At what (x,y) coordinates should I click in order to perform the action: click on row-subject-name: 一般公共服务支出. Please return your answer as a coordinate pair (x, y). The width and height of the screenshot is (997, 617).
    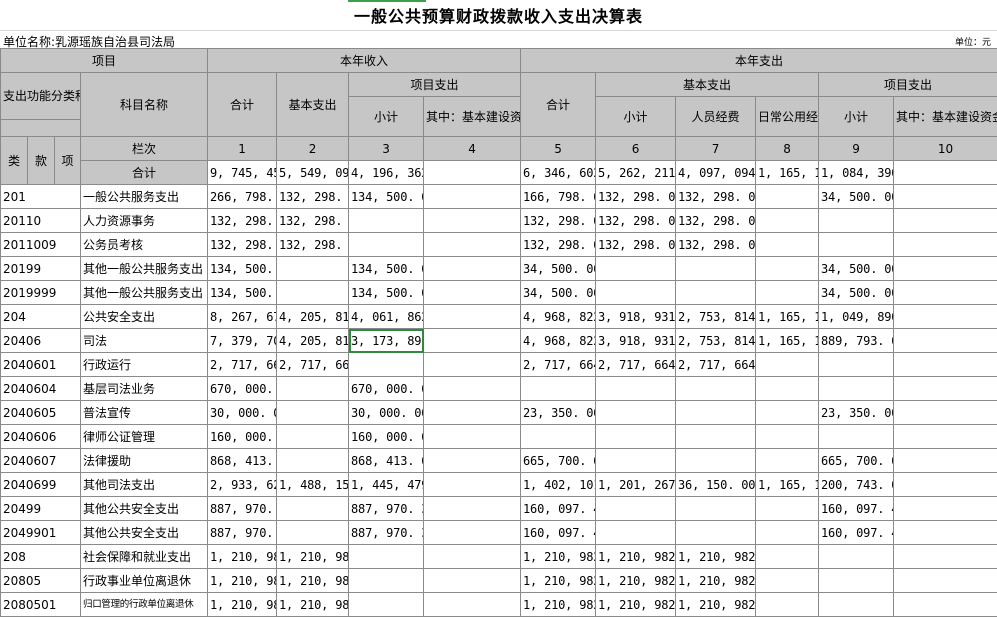
    Looking at the image, I should click on (144, 197).